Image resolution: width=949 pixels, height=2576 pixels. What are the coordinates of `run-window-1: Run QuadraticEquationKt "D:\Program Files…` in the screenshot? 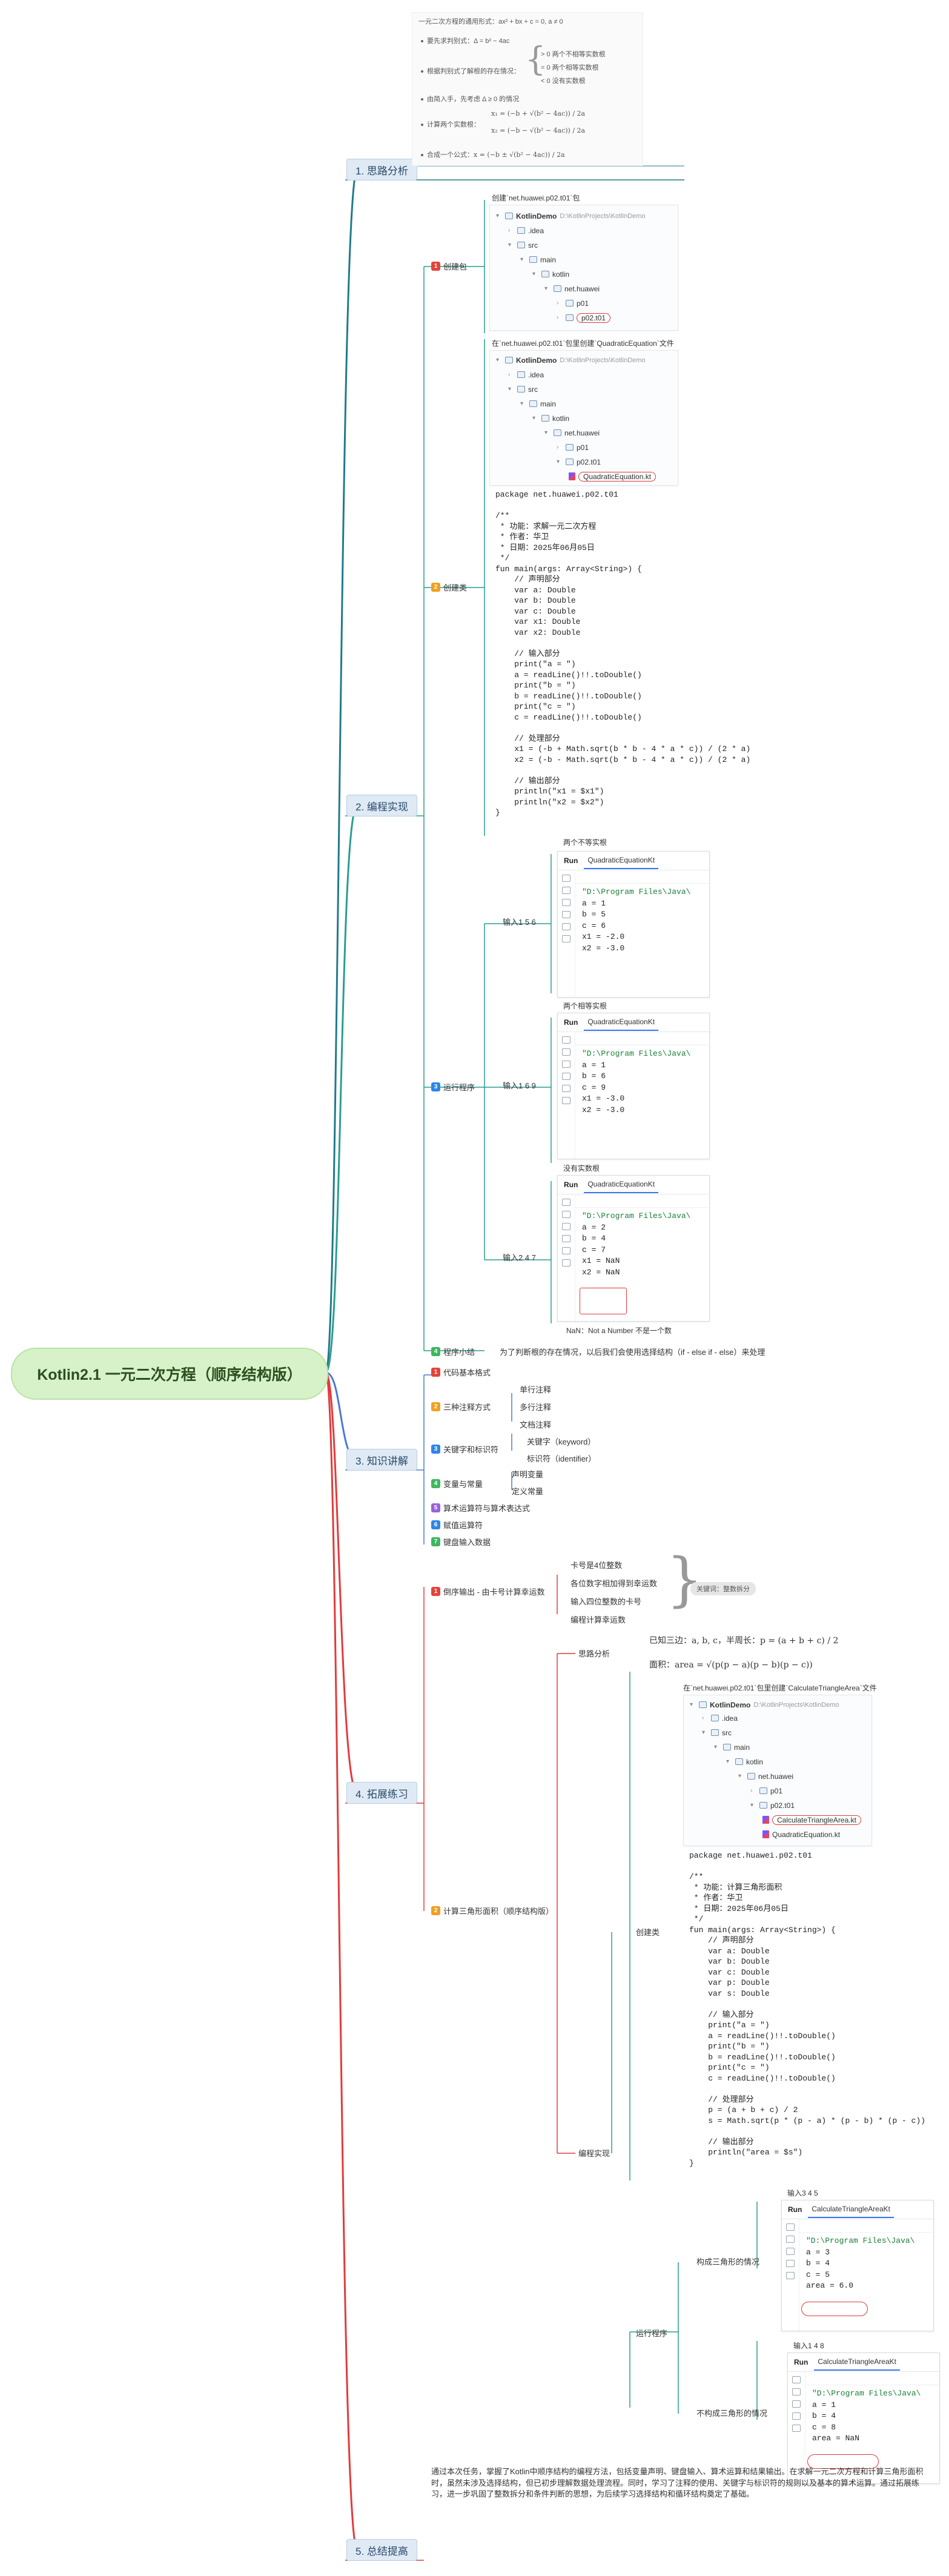 It's located at (633, 924).